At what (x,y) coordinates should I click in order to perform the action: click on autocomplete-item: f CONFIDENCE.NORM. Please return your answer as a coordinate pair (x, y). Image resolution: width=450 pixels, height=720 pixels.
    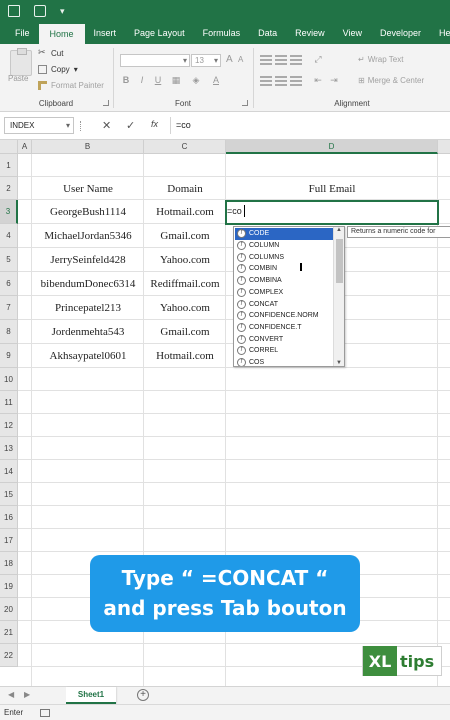
    Looking at the image, I should click on (284, 316).